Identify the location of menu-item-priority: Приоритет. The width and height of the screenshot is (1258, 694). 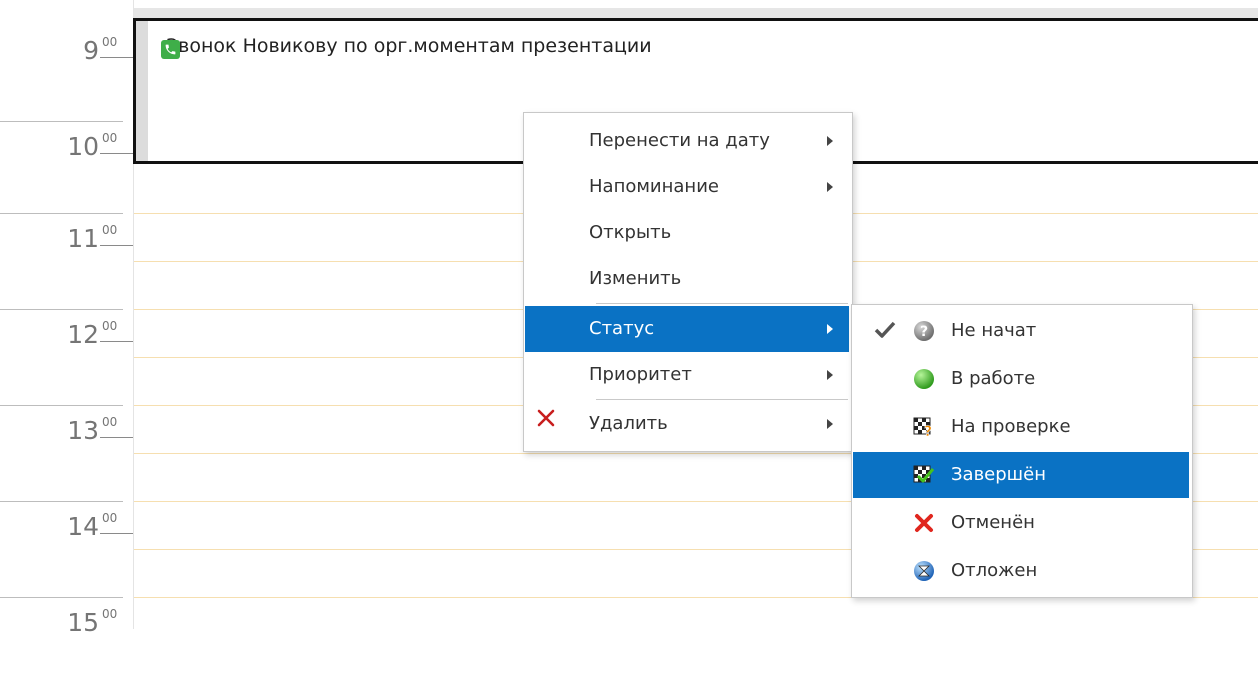
(687, 375).